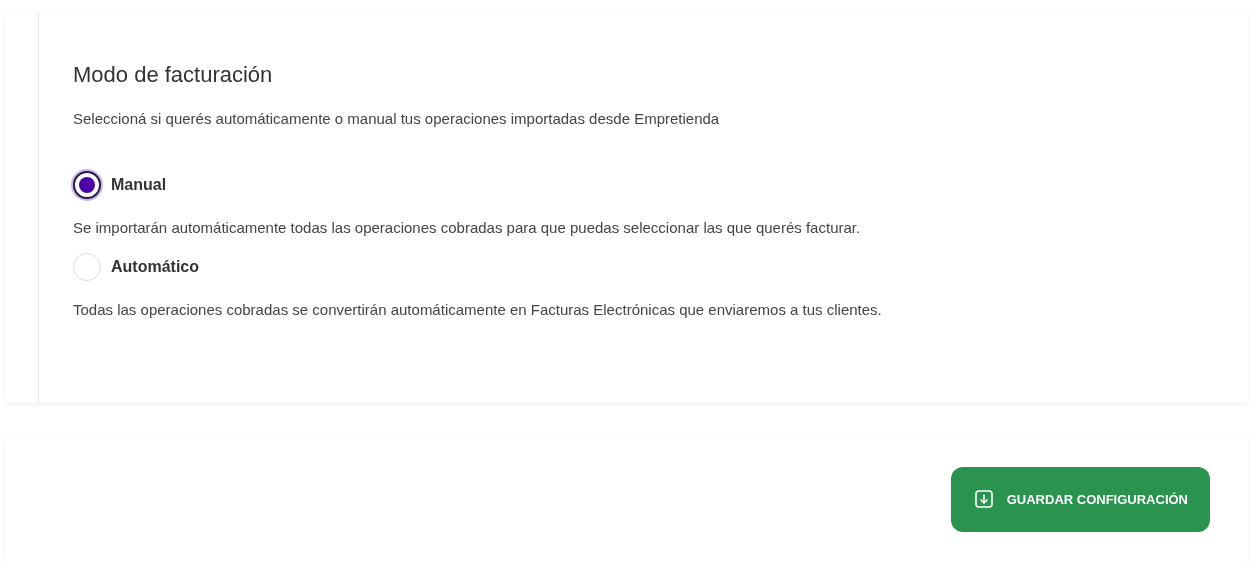 Image resolution: width=1256 pixels, height=575 pixels. I want to click on section-title: Modo de facturación, so click(173, 75).